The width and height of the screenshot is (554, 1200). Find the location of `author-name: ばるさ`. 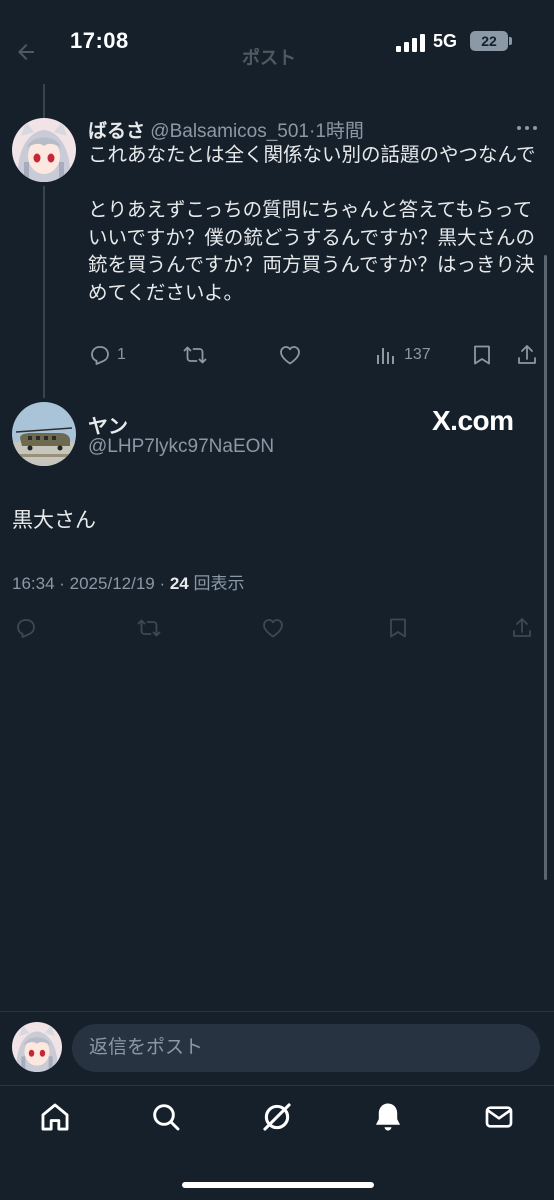

author-name: ばるさ is located at coordinates (116, 131).